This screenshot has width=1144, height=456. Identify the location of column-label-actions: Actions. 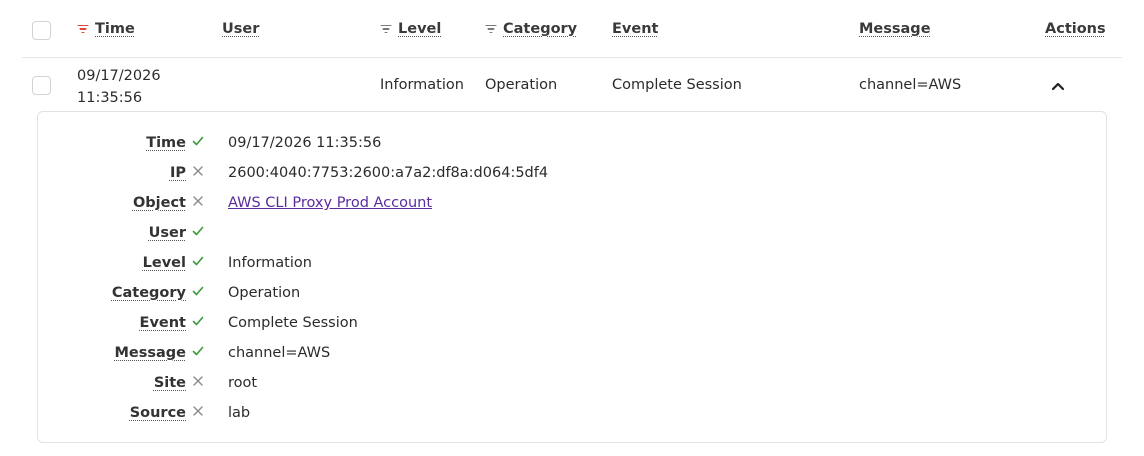
(1075, 29).